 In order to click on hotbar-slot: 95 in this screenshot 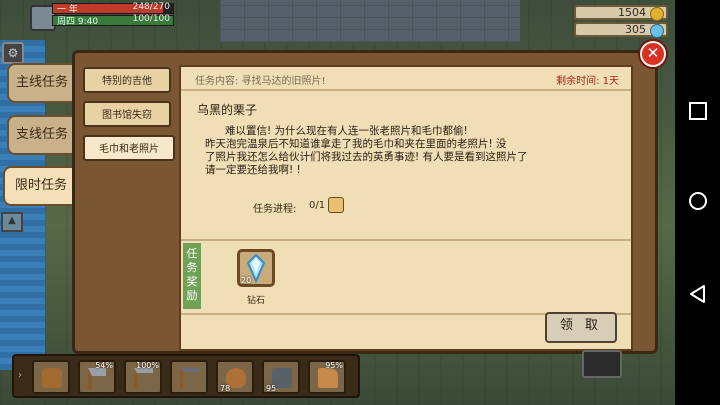, I will do `click(281, 377)`.